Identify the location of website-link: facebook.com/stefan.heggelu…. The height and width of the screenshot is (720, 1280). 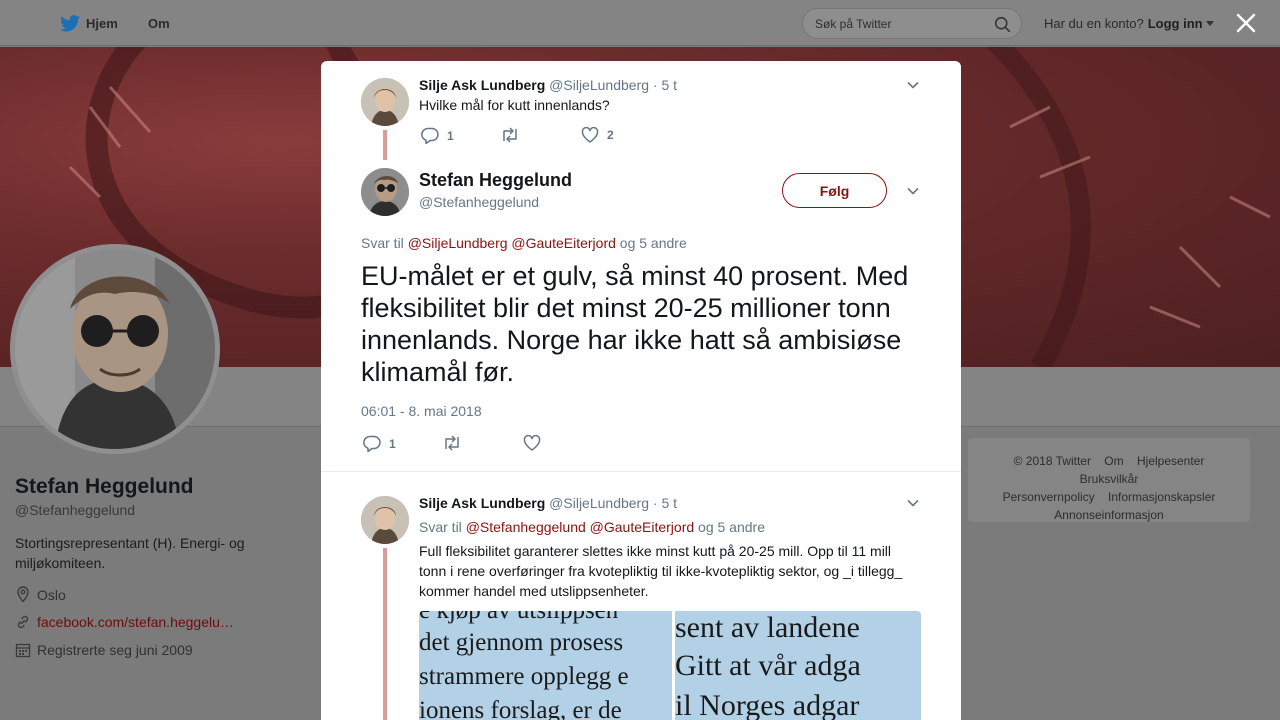
(135, 622).